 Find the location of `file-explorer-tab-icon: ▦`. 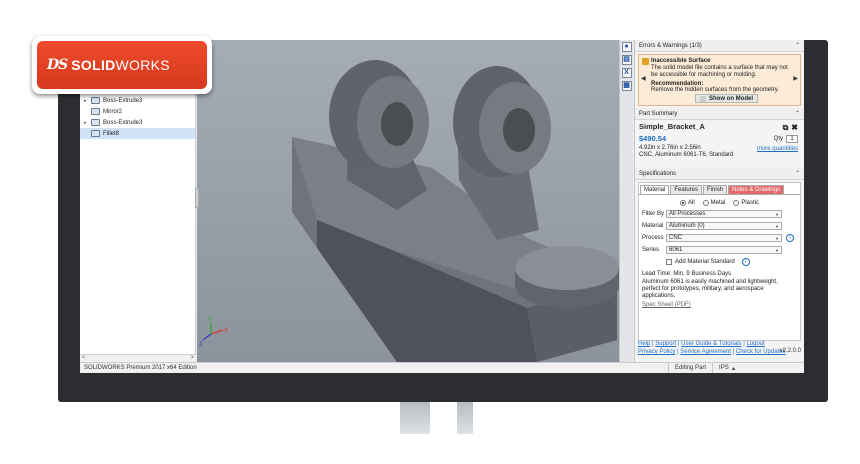

file-explorer-tab-icon: ▦ is located at coordinates (626, 86).